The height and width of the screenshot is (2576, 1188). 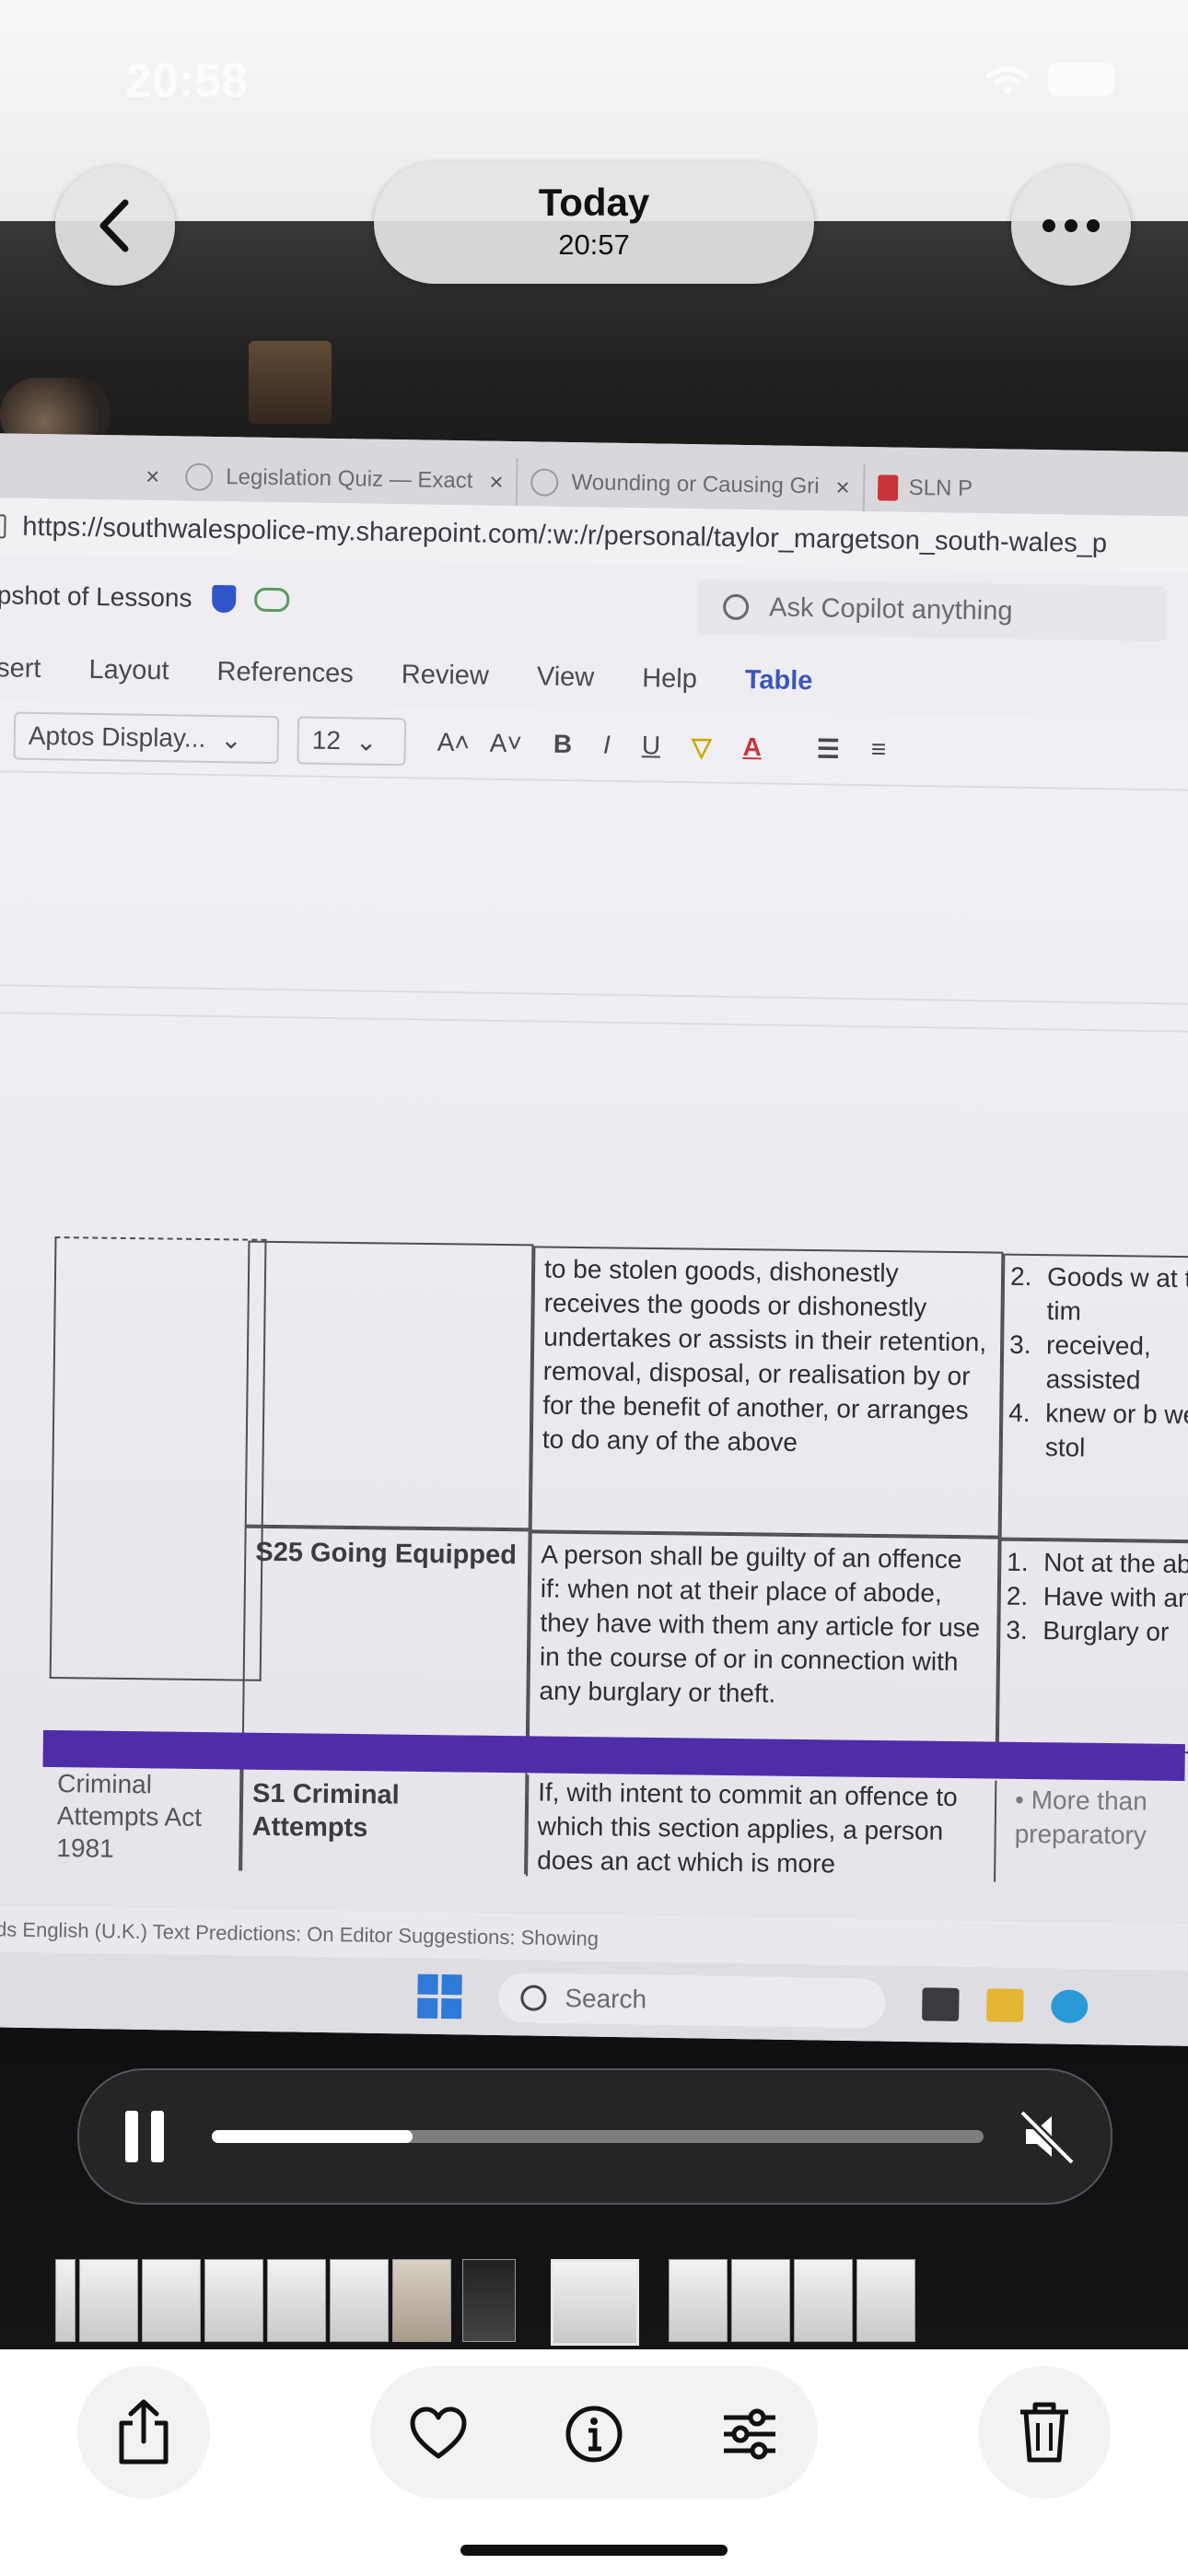 What do you see at coordinates (389, 1385) in the screenshot?
I see `table-cell-heading` at bounding box center [389, 1385].